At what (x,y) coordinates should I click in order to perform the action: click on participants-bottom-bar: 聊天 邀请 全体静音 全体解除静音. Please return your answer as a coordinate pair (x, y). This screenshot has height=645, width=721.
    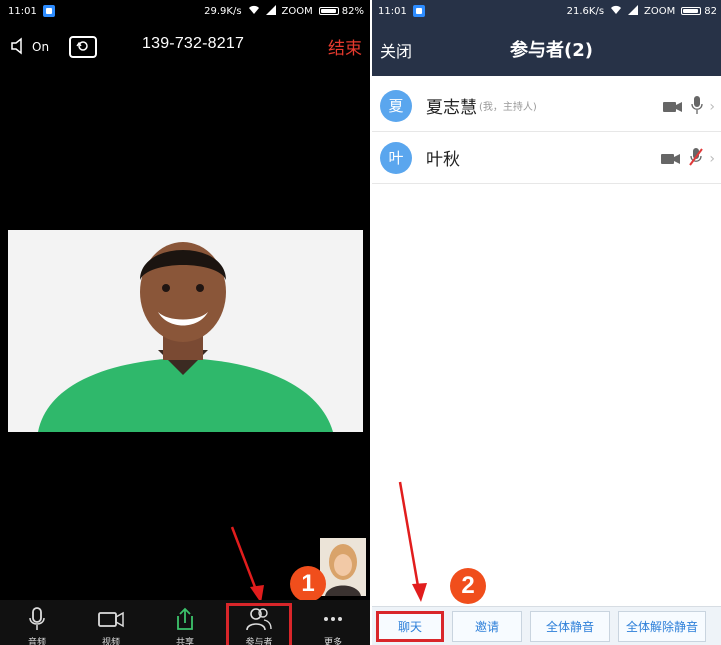
    Looking at the image, I should click on (546, 625).